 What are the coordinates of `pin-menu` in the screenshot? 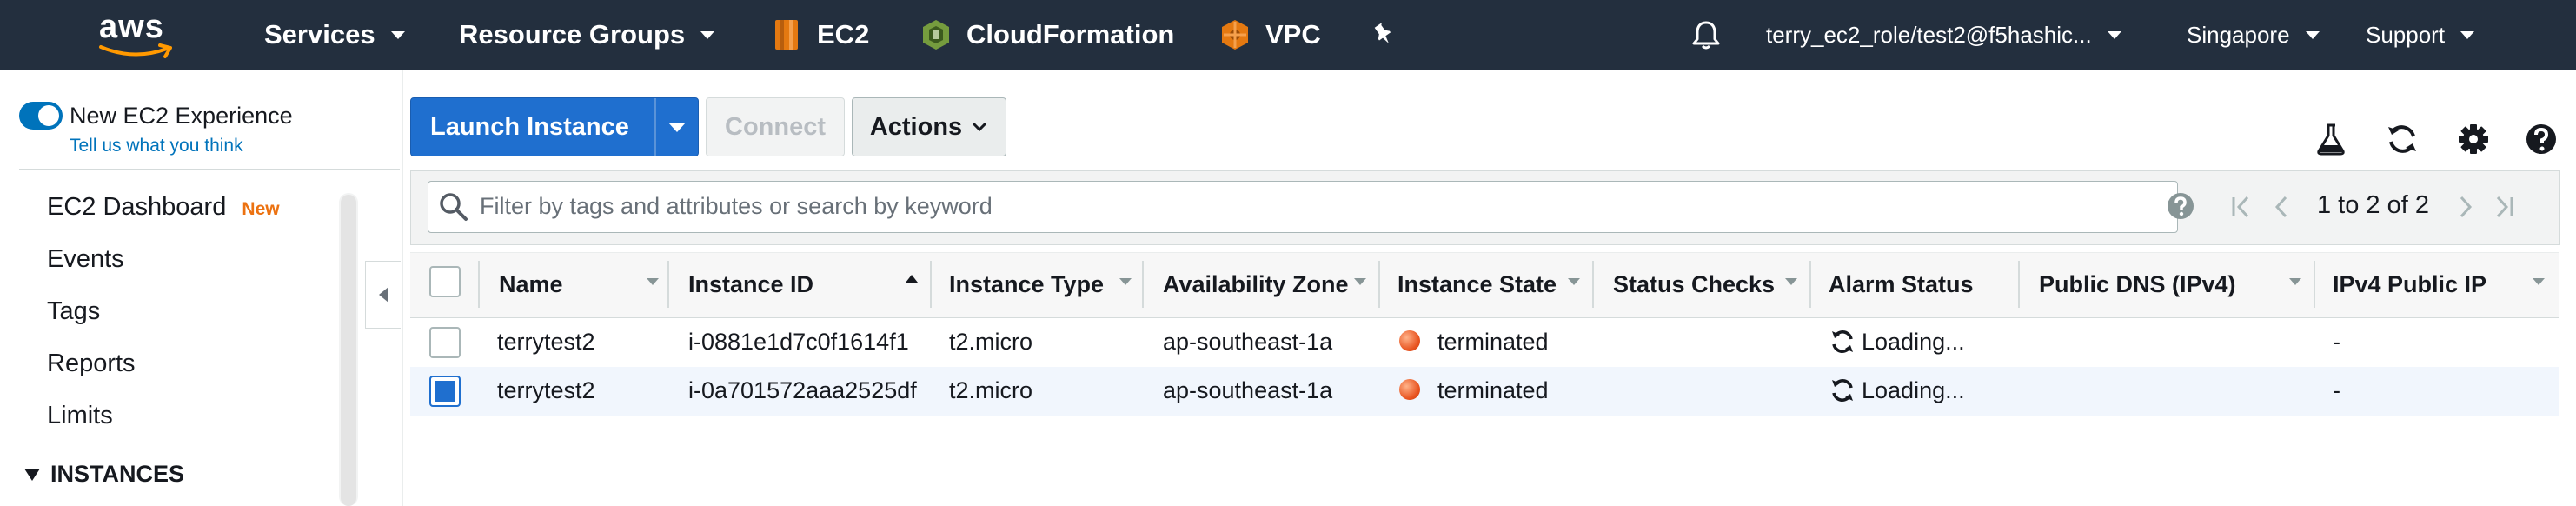 It's located at (1383, 35).